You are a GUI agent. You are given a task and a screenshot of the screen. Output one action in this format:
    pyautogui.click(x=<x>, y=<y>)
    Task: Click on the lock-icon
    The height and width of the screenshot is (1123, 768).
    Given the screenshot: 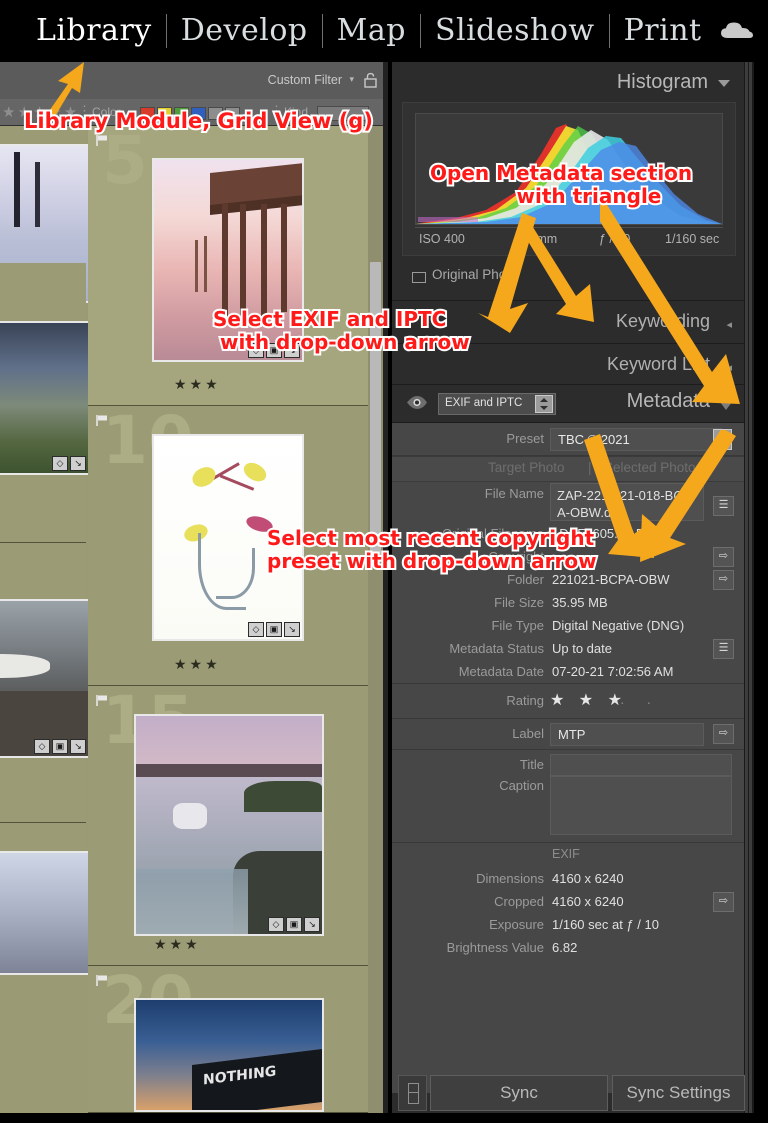 What is the action you would take?
    pyautogui.click(x=370, y=80)
    